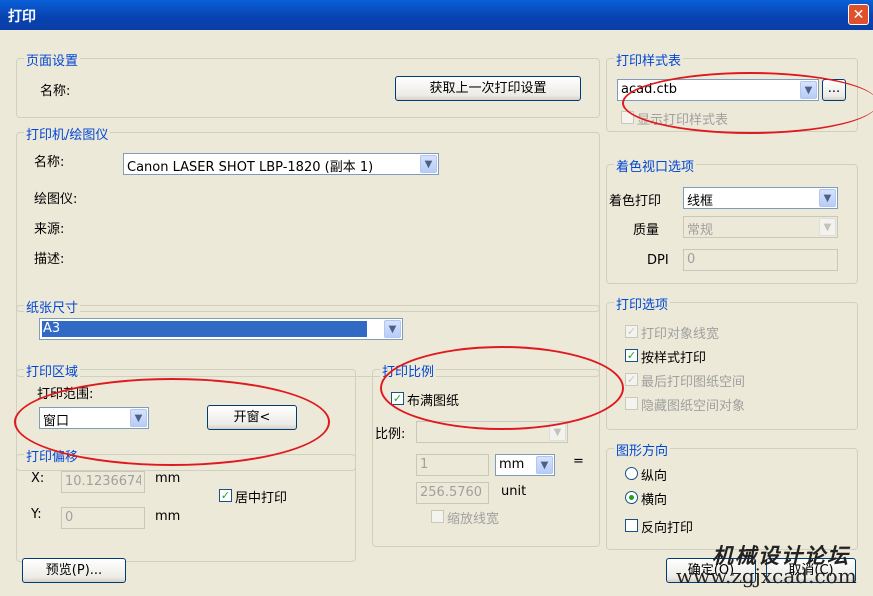 This screenshot has height=596, width=873. Describe the element at coordinates (390, 434) in the screenshot. I see `scale-ratio-label: 比例:` at that location.